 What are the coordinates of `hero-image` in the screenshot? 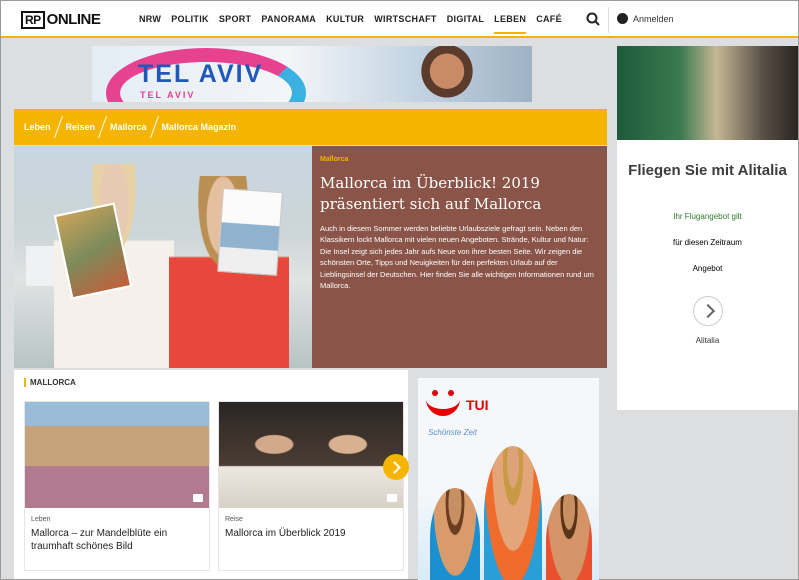 It's located at (163, 257).